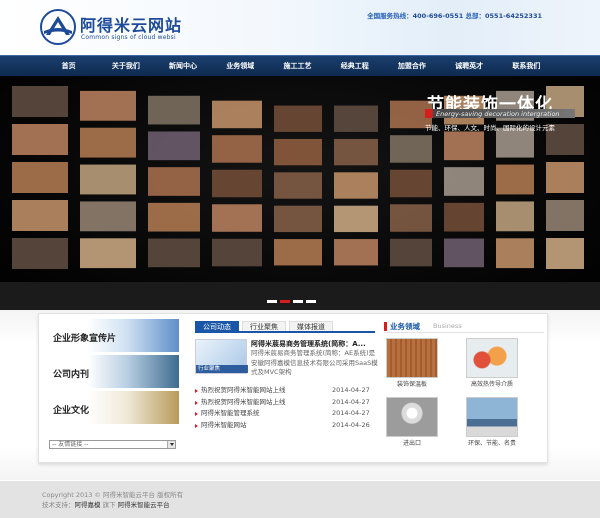  What do you see at coordinates (85, 339) in the screenshot?
I see `promo-video-label: 企业形象宣传片` at bounding box center [85, 339].